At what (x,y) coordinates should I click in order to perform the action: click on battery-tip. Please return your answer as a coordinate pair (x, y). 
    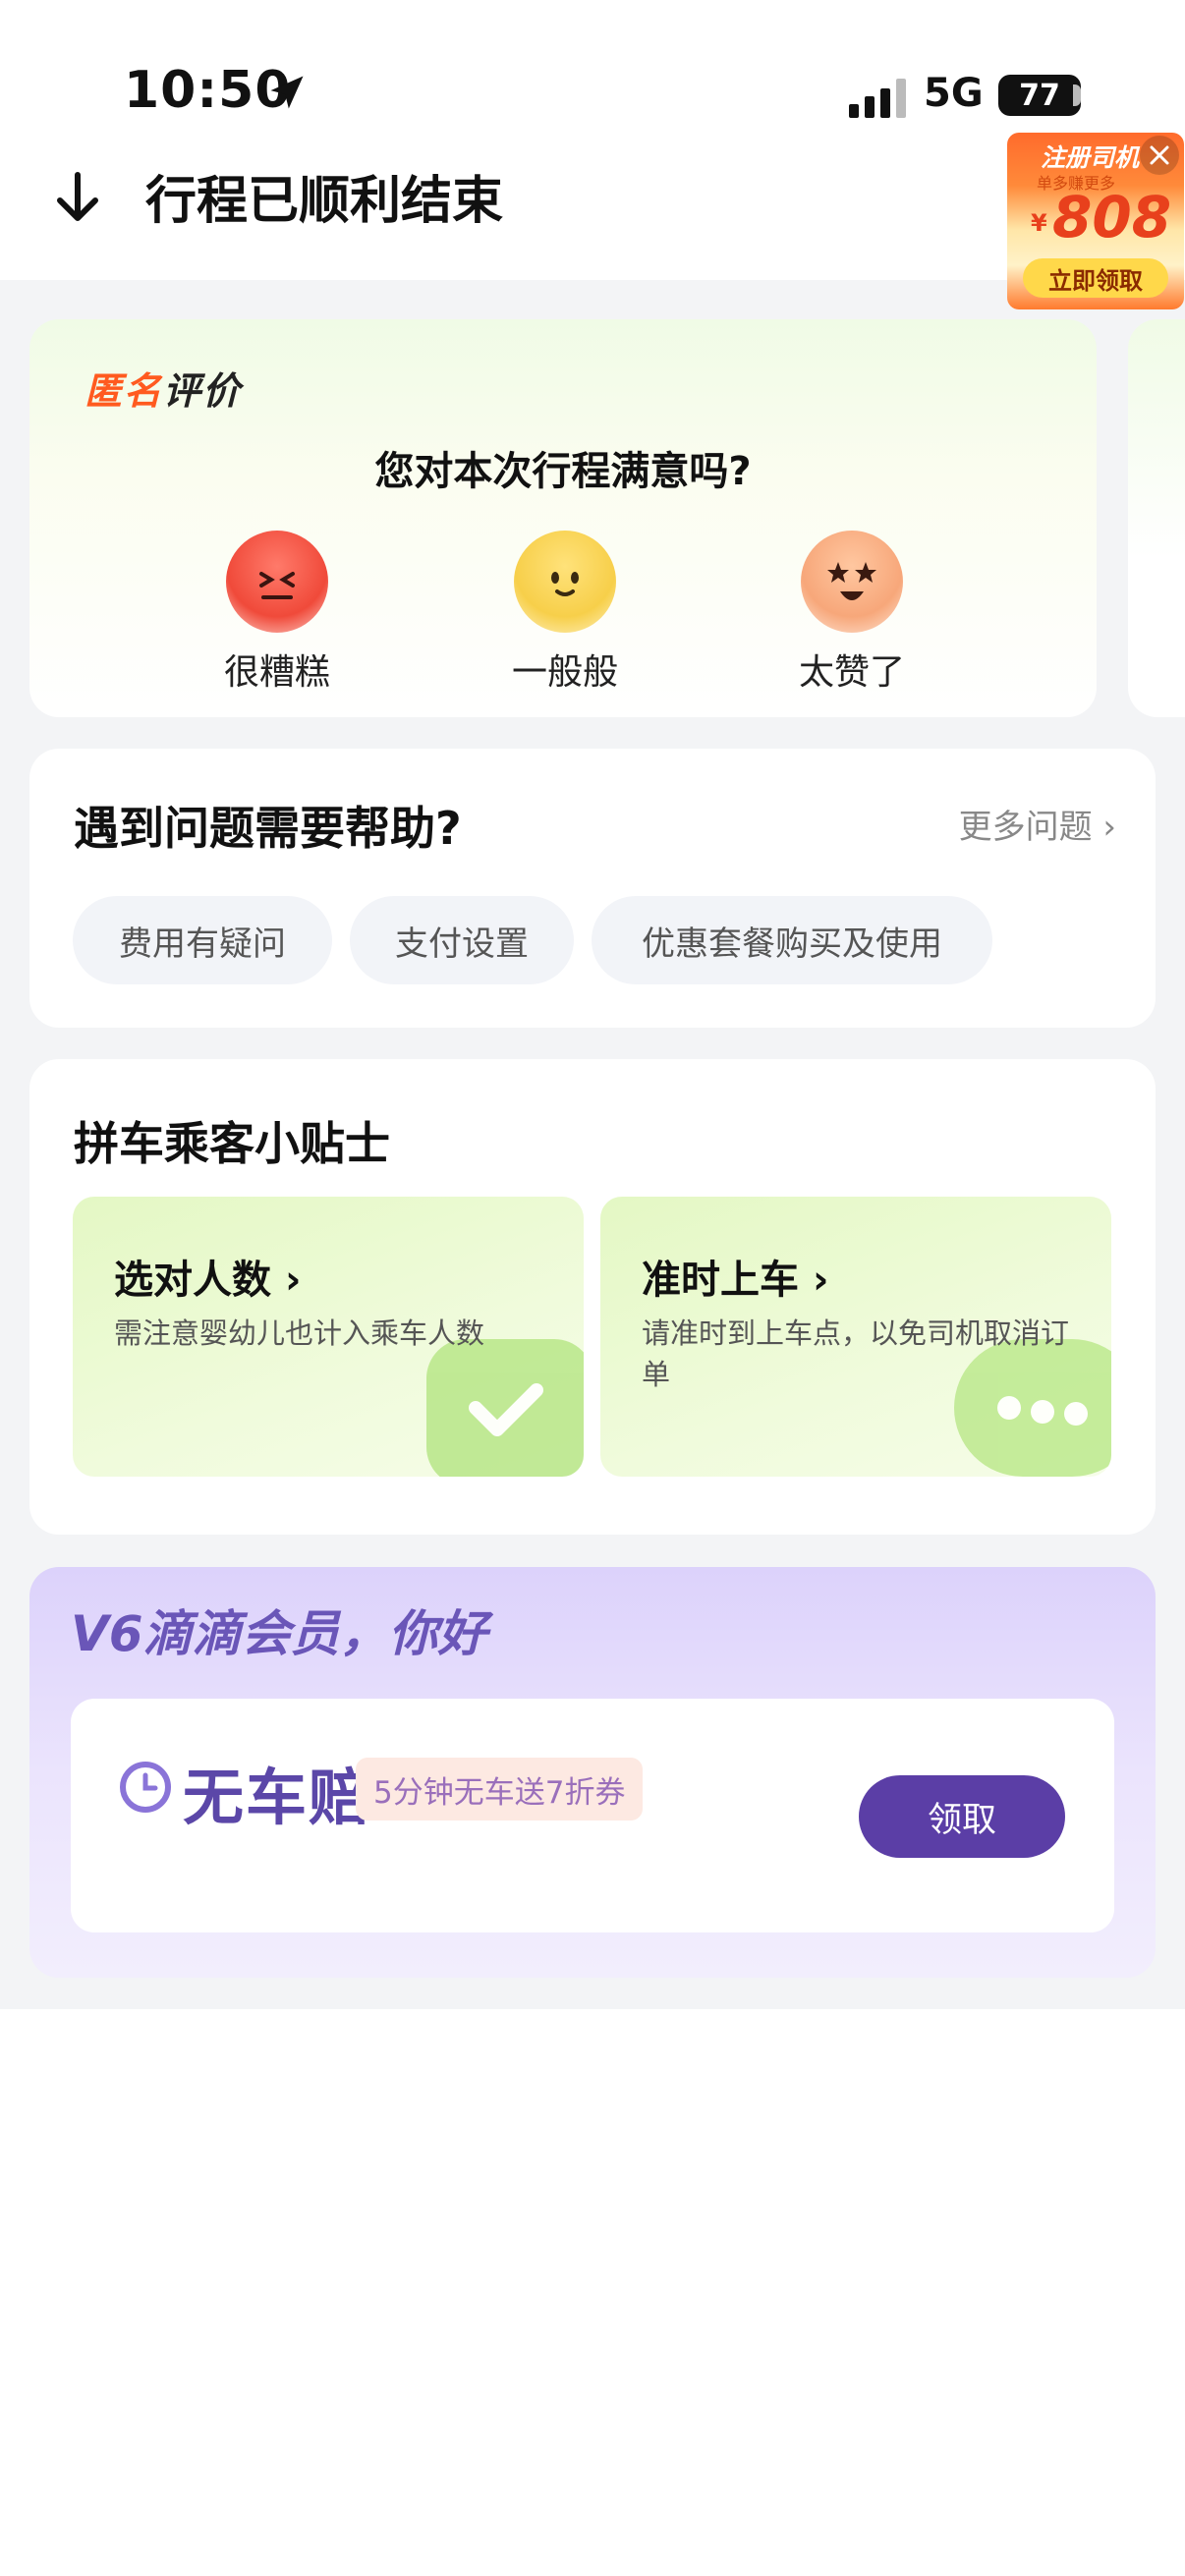
    Looking at the image, I should click on (1077, 95).